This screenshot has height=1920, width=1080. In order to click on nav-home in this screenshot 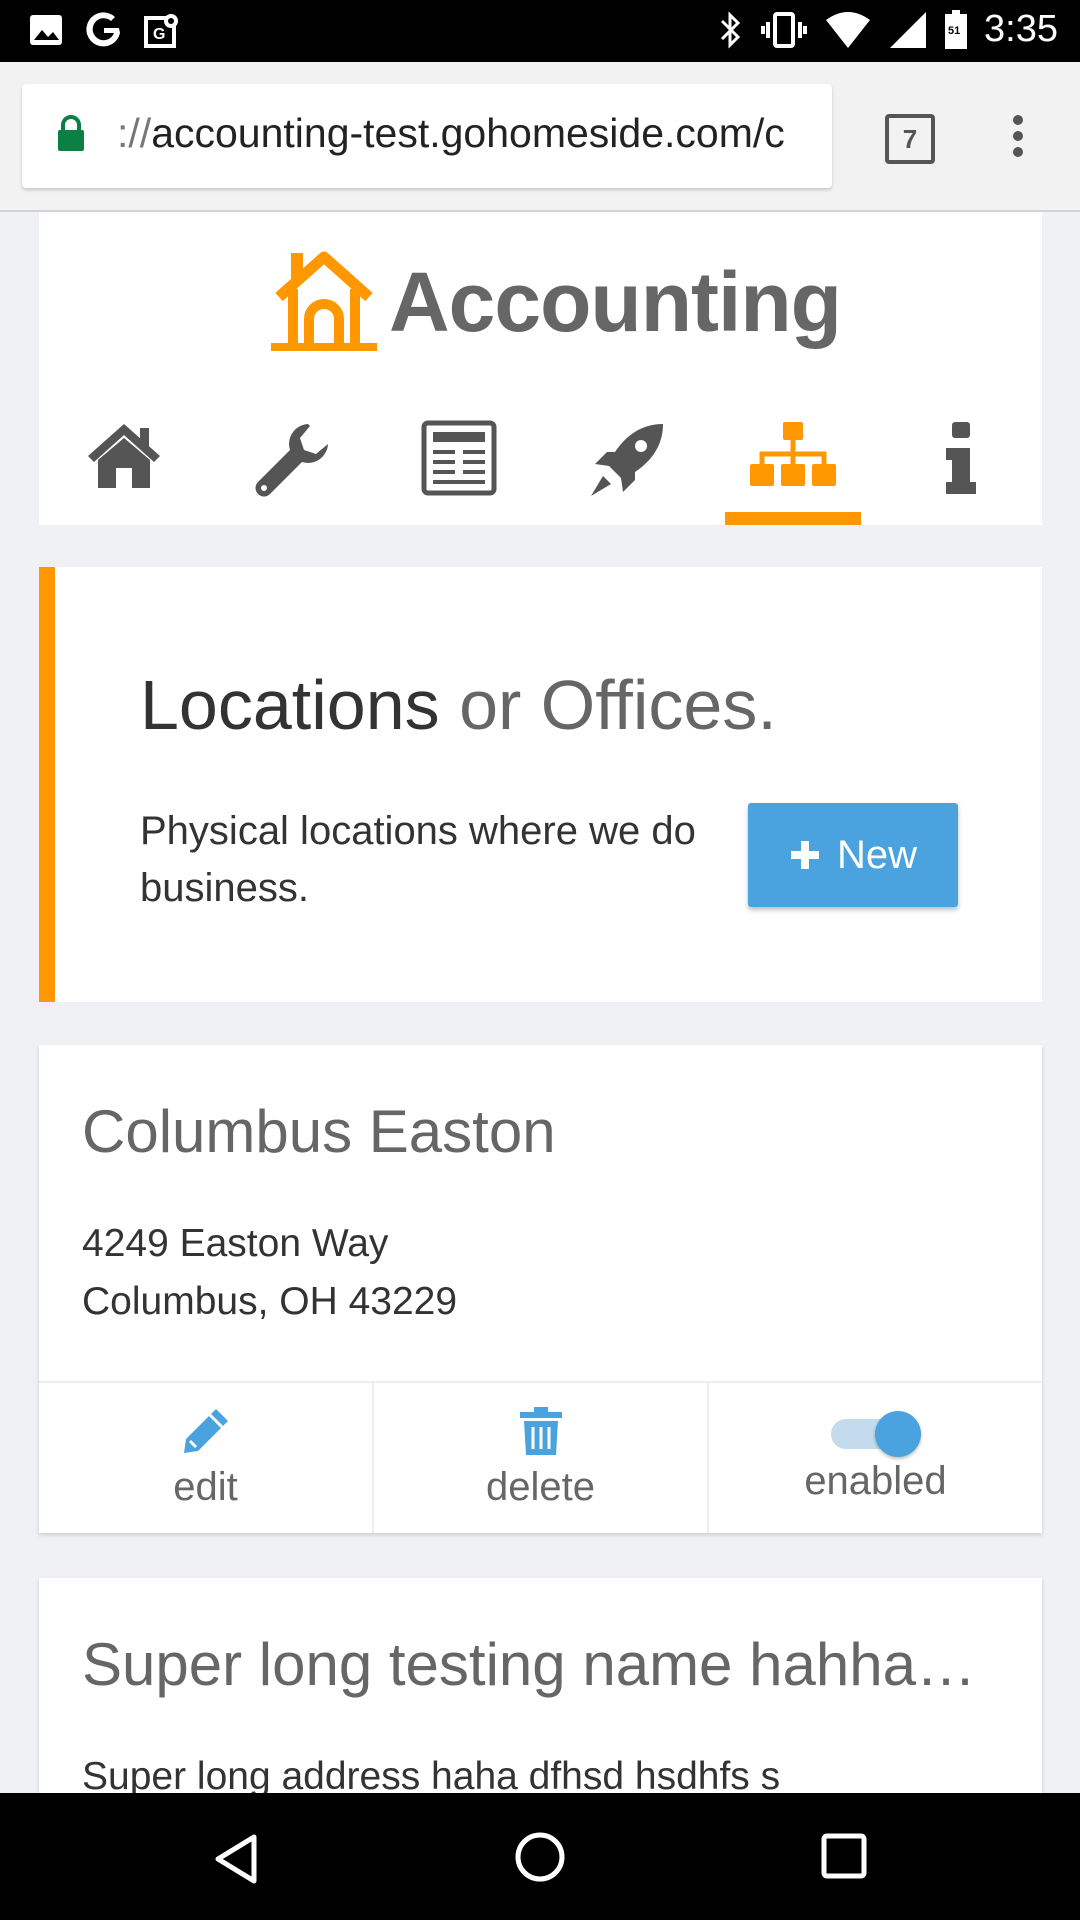, I will do `click(124, 468)`.